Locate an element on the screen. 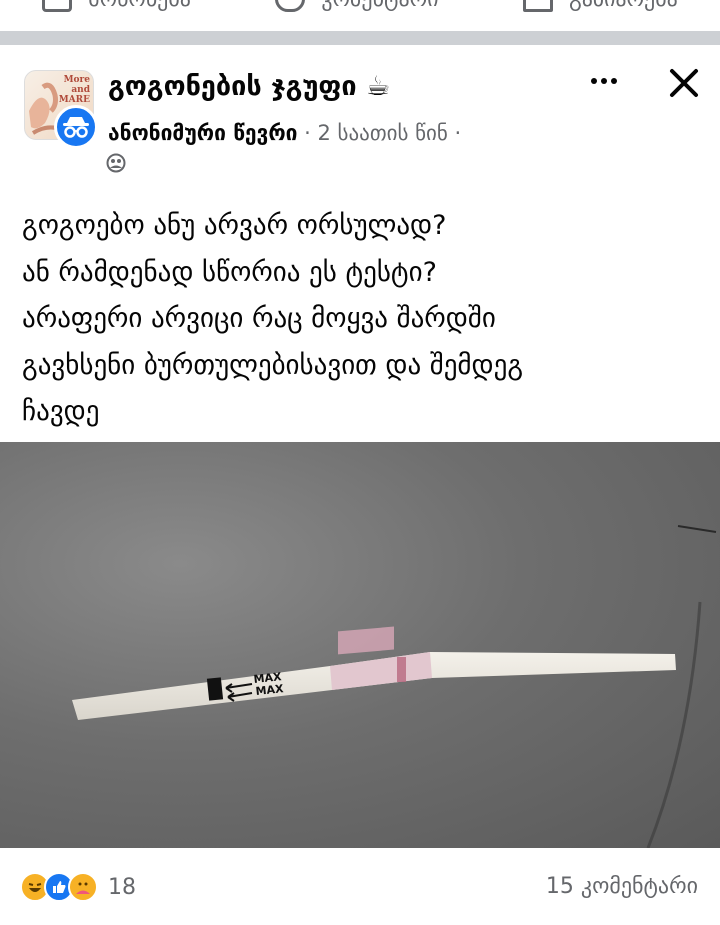  close-icon is located at coordinates (684, 83).